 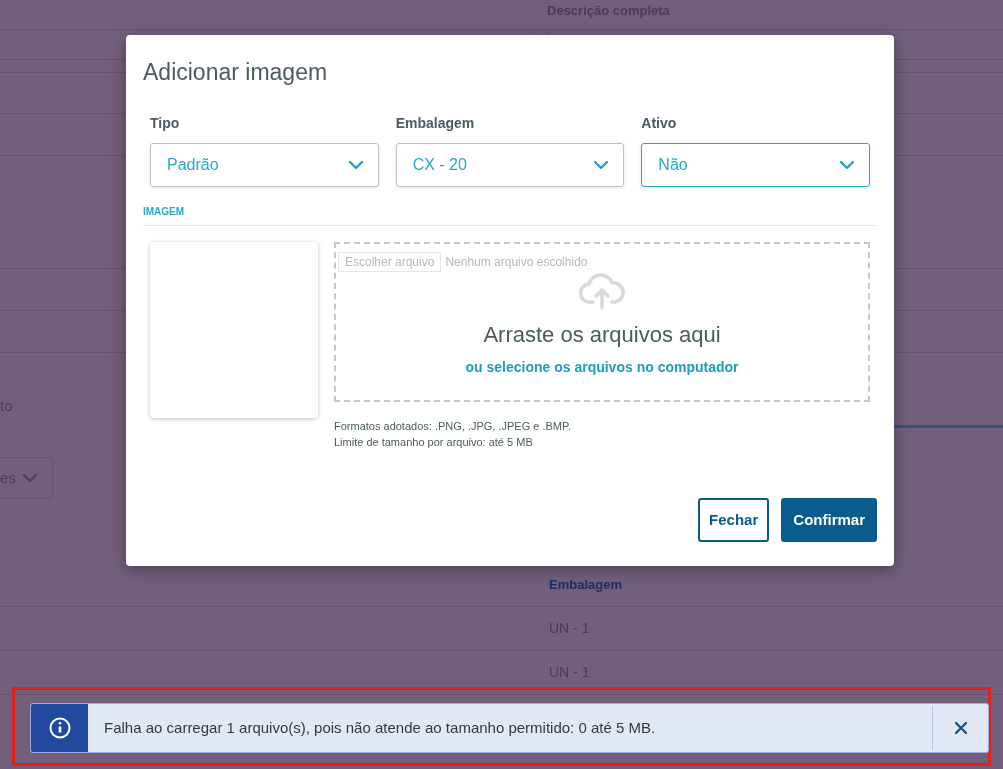 What do you see at coordinates (59, 728) in the screenshot?
I see `info-icon` at bounding box center [59, 728].